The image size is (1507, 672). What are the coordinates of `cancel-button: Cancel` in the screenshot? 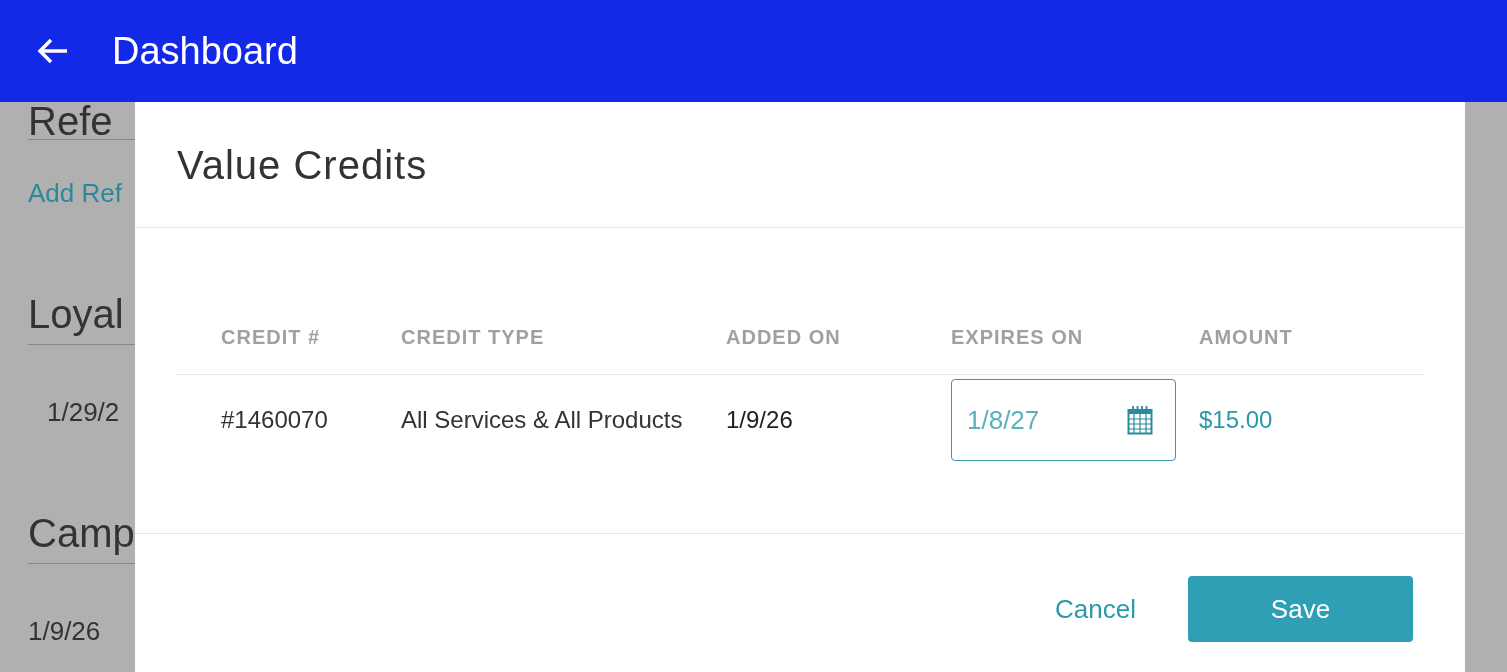 It's located at (1095, 609).